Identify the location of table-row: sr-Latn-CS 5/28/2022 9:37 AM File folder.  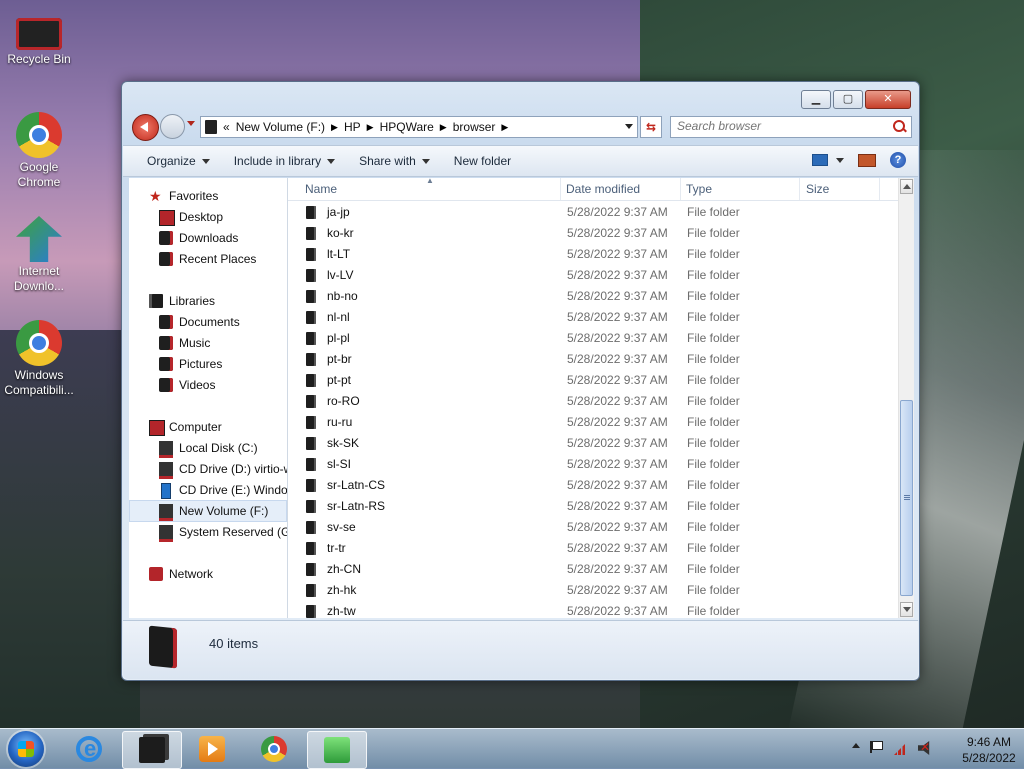
(588, 485).